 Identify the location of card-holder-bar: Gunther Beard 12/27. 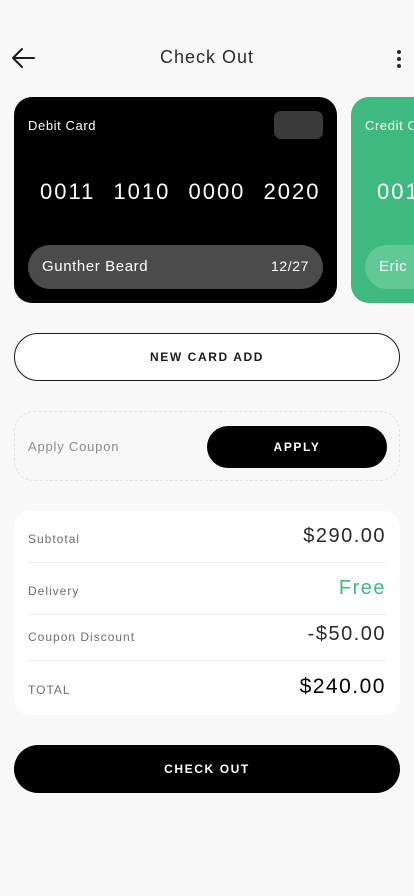
(175, 267).